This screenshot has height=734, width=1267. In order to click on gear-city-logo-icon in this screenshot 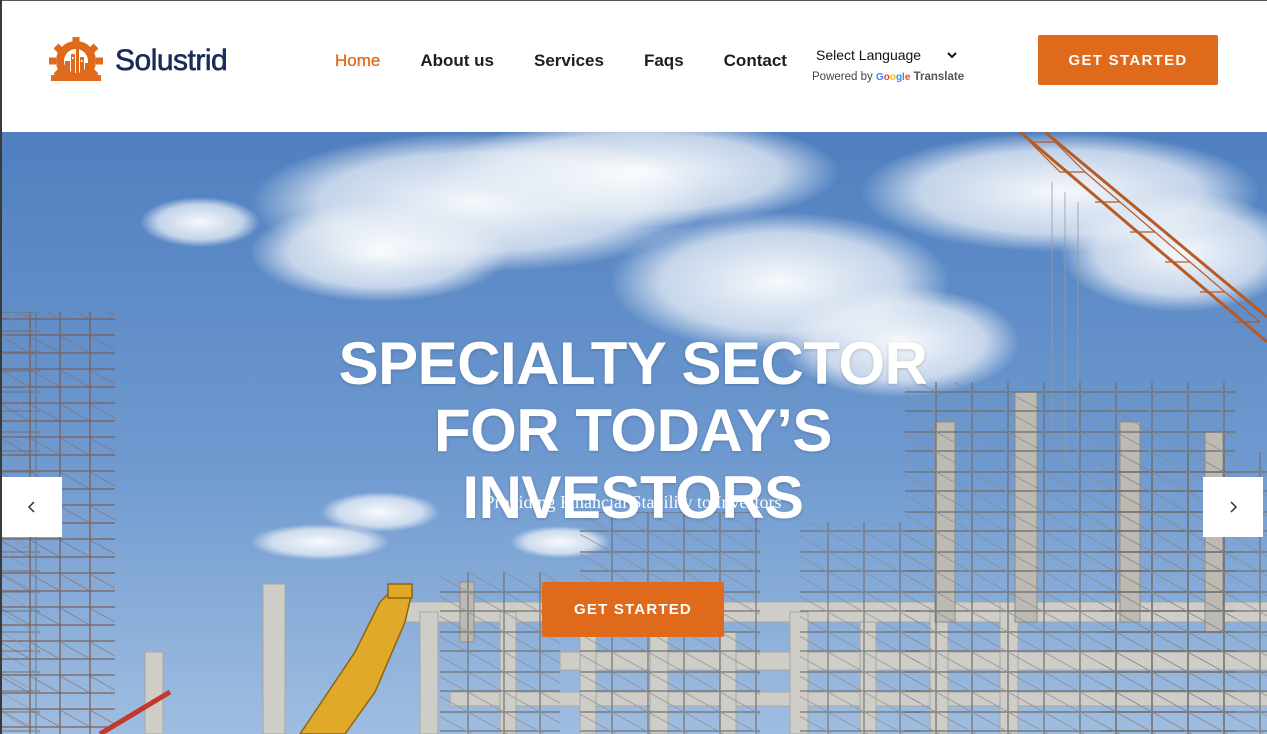, I will do `click(76, 59)`.